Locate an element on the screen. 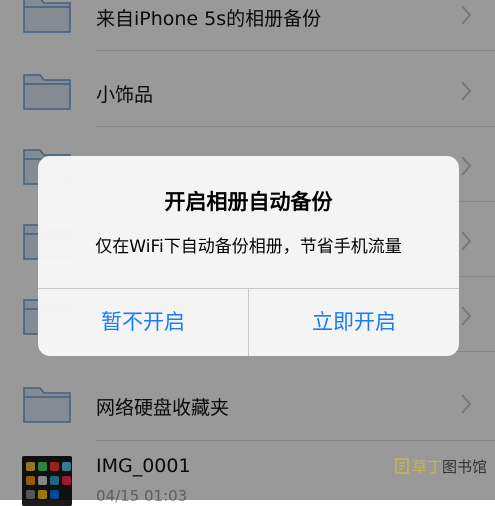 Image resolution: width=495 pixels, height=506 pixels. not-now-button: 暂不开启 is located at coordinates (143, 322).